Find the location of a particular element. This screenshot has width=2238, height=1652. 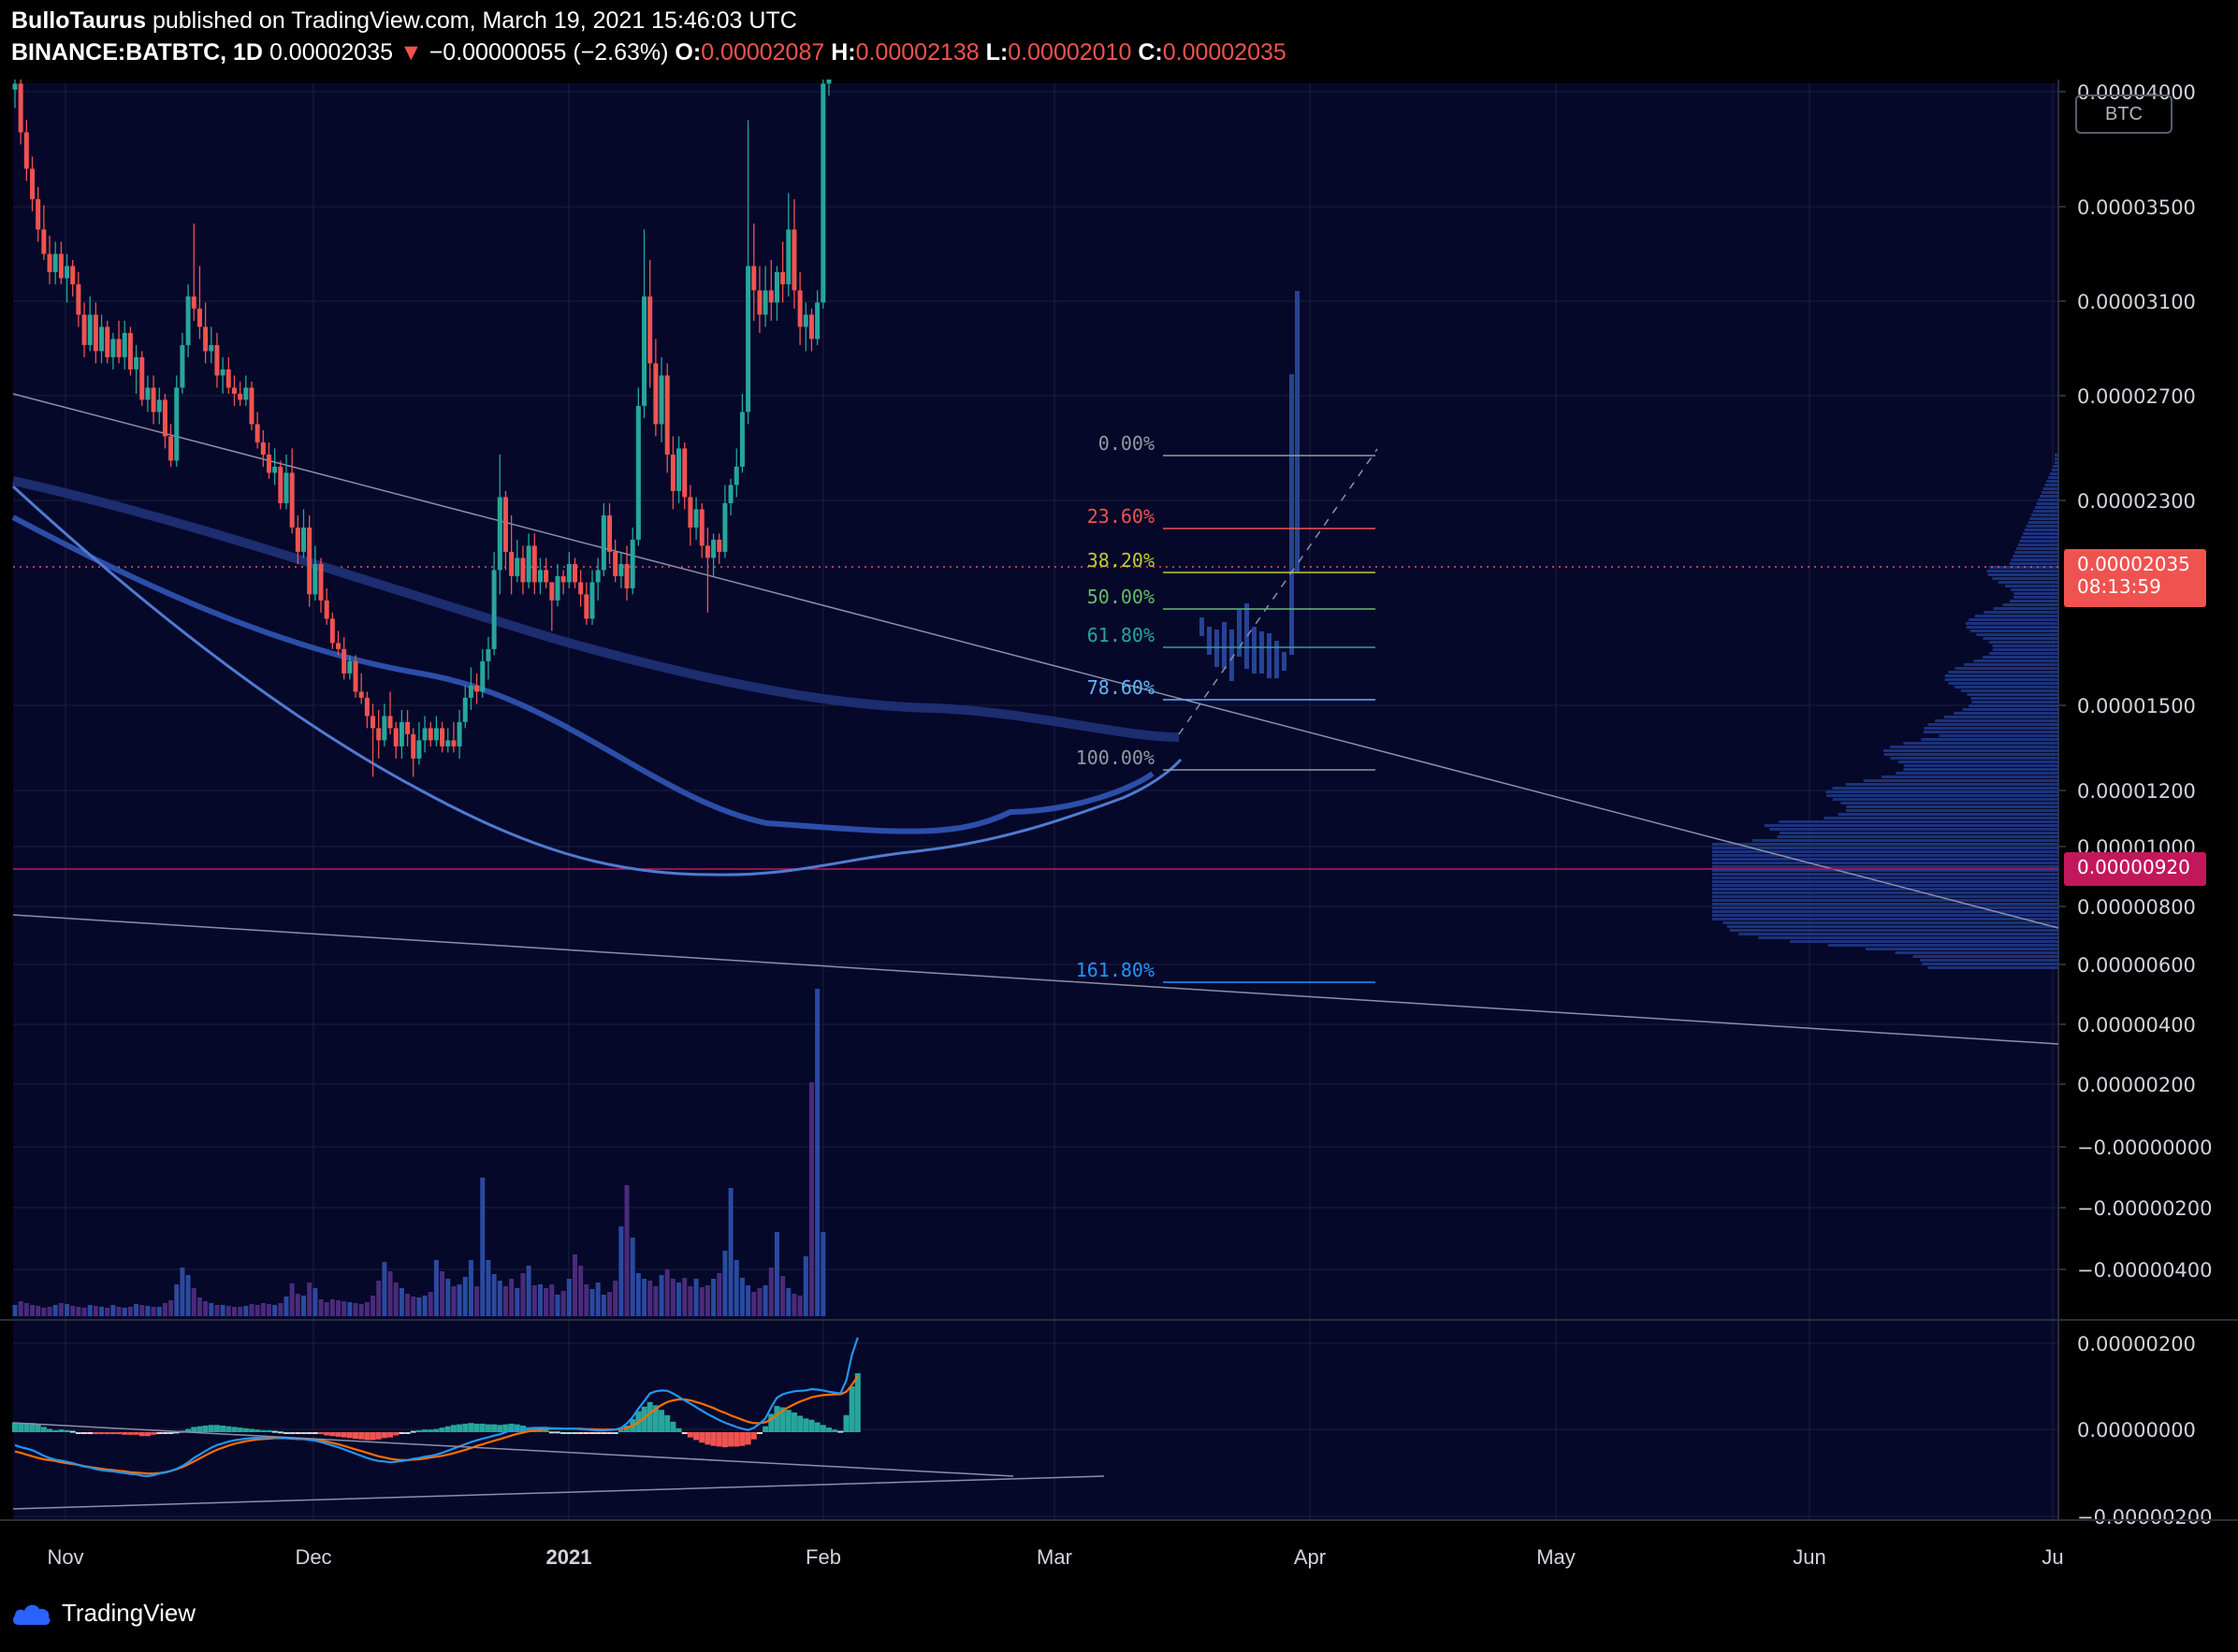

price-axis-label: −0.00000400 is located at coordinates (2145, 1270).